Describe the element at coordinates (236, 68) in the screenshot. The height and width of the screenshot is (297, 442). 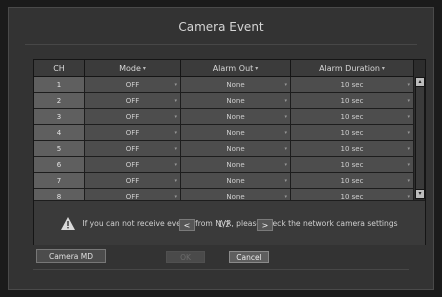
I see `header-alarm-out: Alarm Out ▾` at that location.